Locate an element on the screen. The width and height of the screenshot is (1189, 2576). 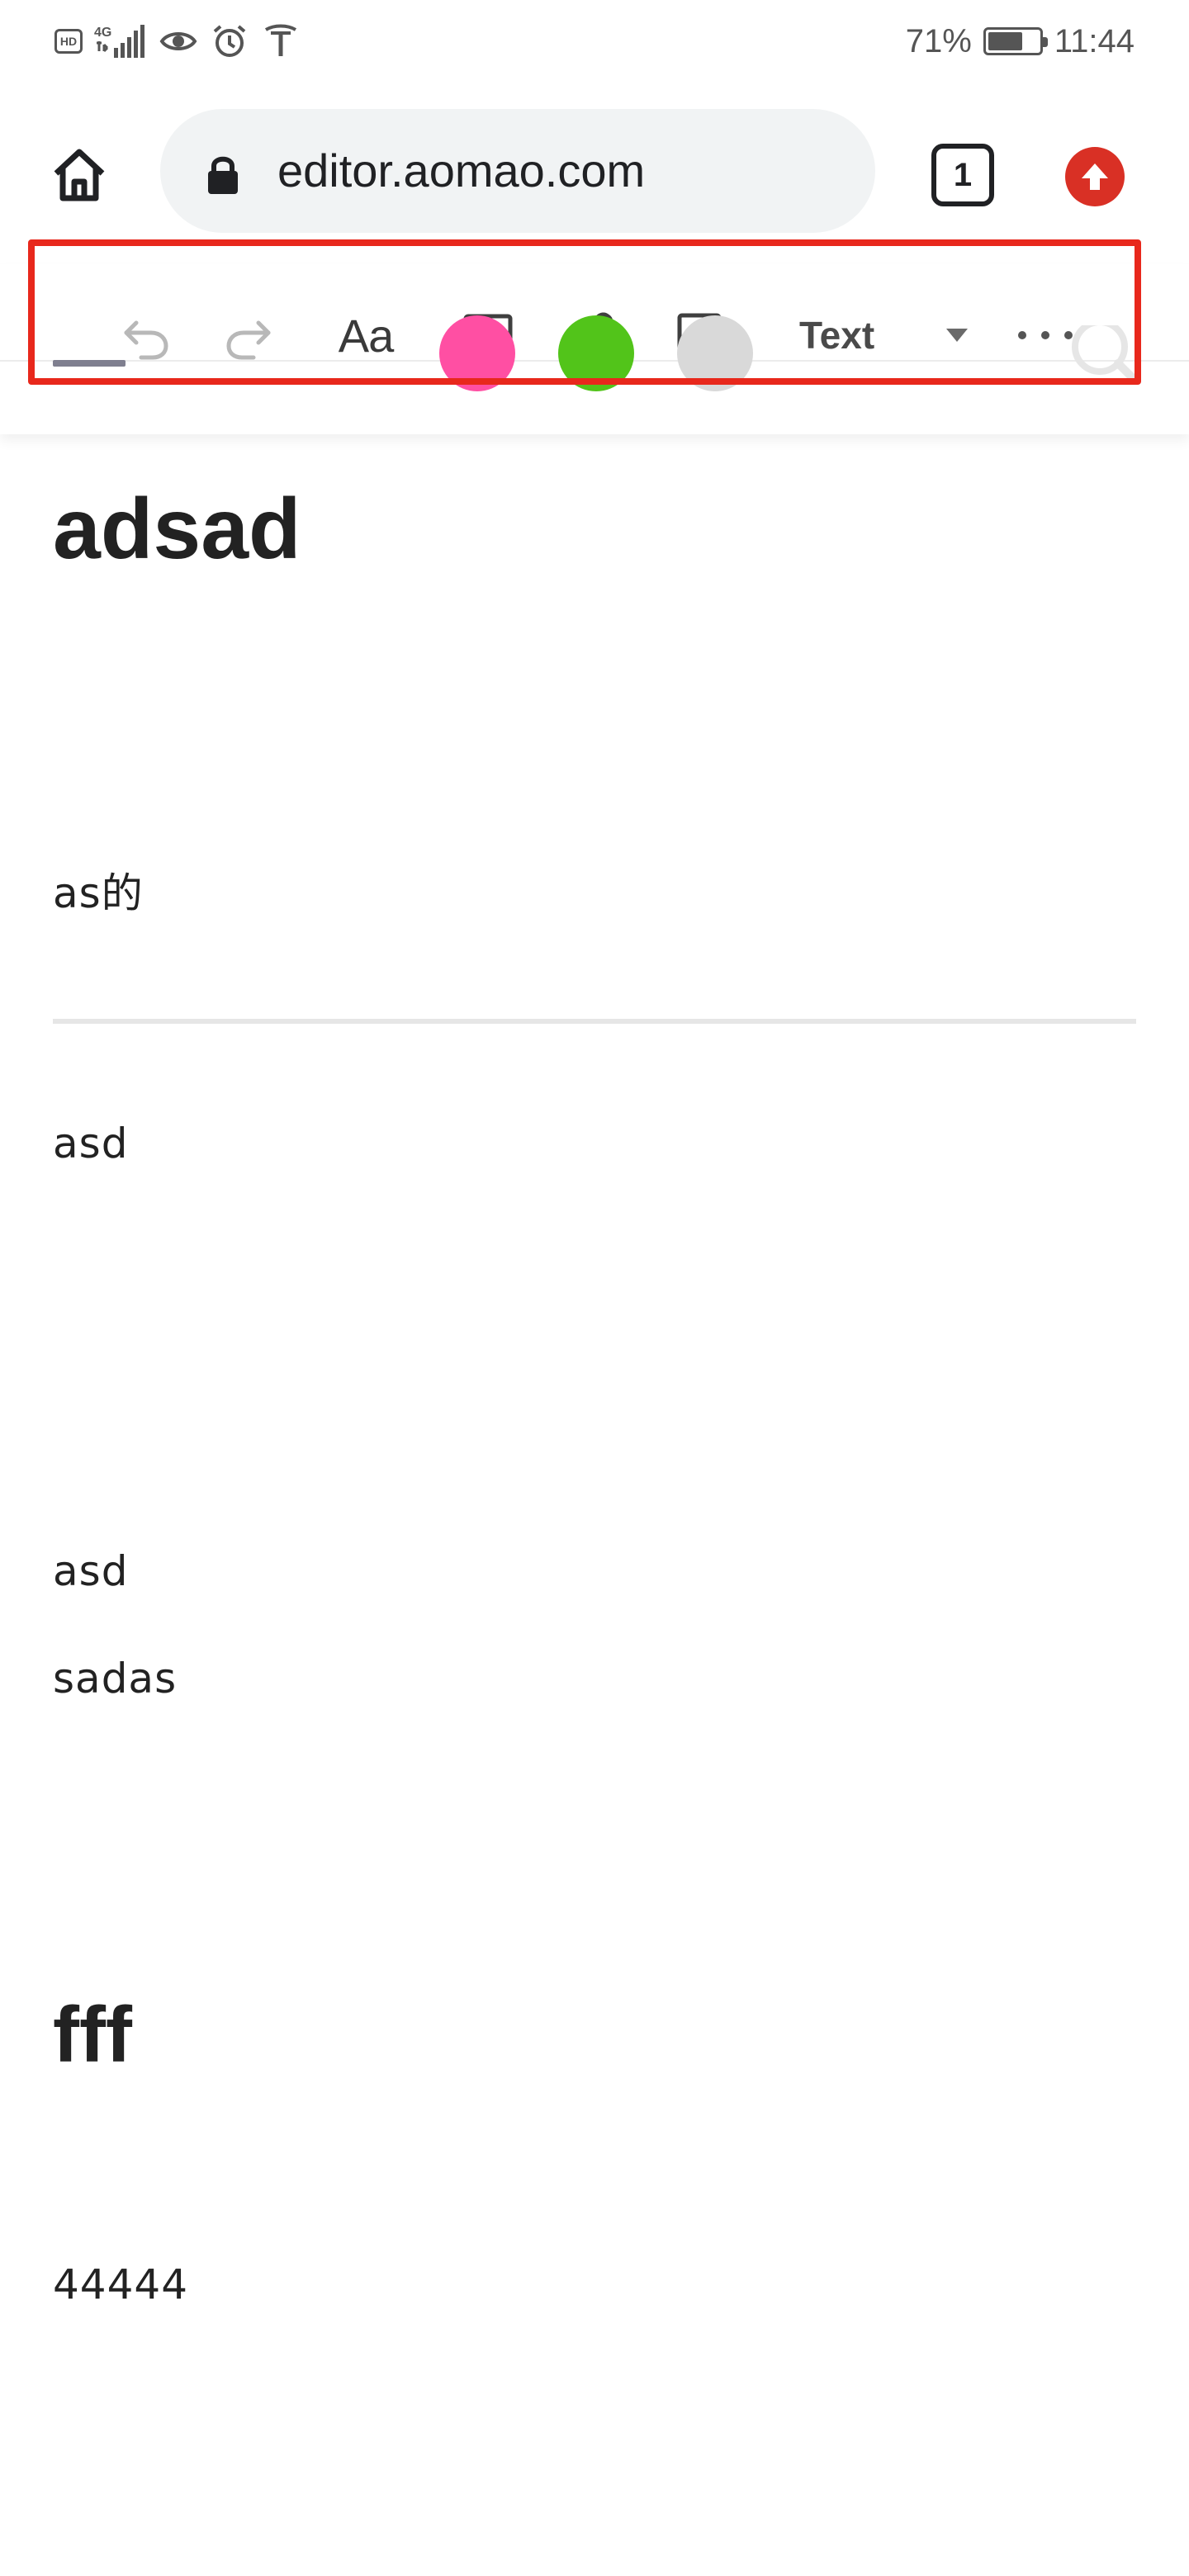
browser-address-bar: editor.aomao.com 1 is located at coordinates (594, 173).